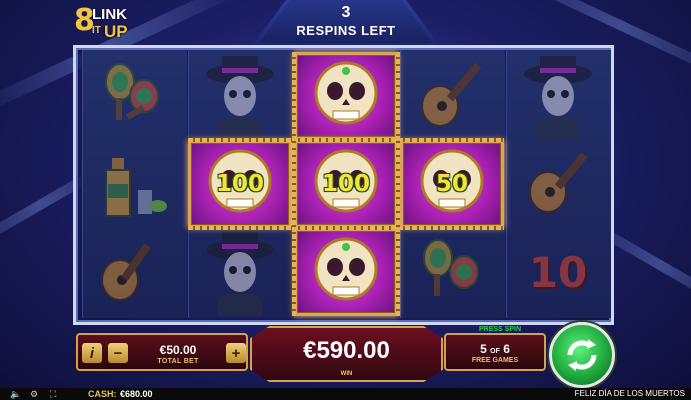  Describe the element at coordinates (495, 360) in the screenshot. I see `free-games-label: FREE GAMES` at that location.